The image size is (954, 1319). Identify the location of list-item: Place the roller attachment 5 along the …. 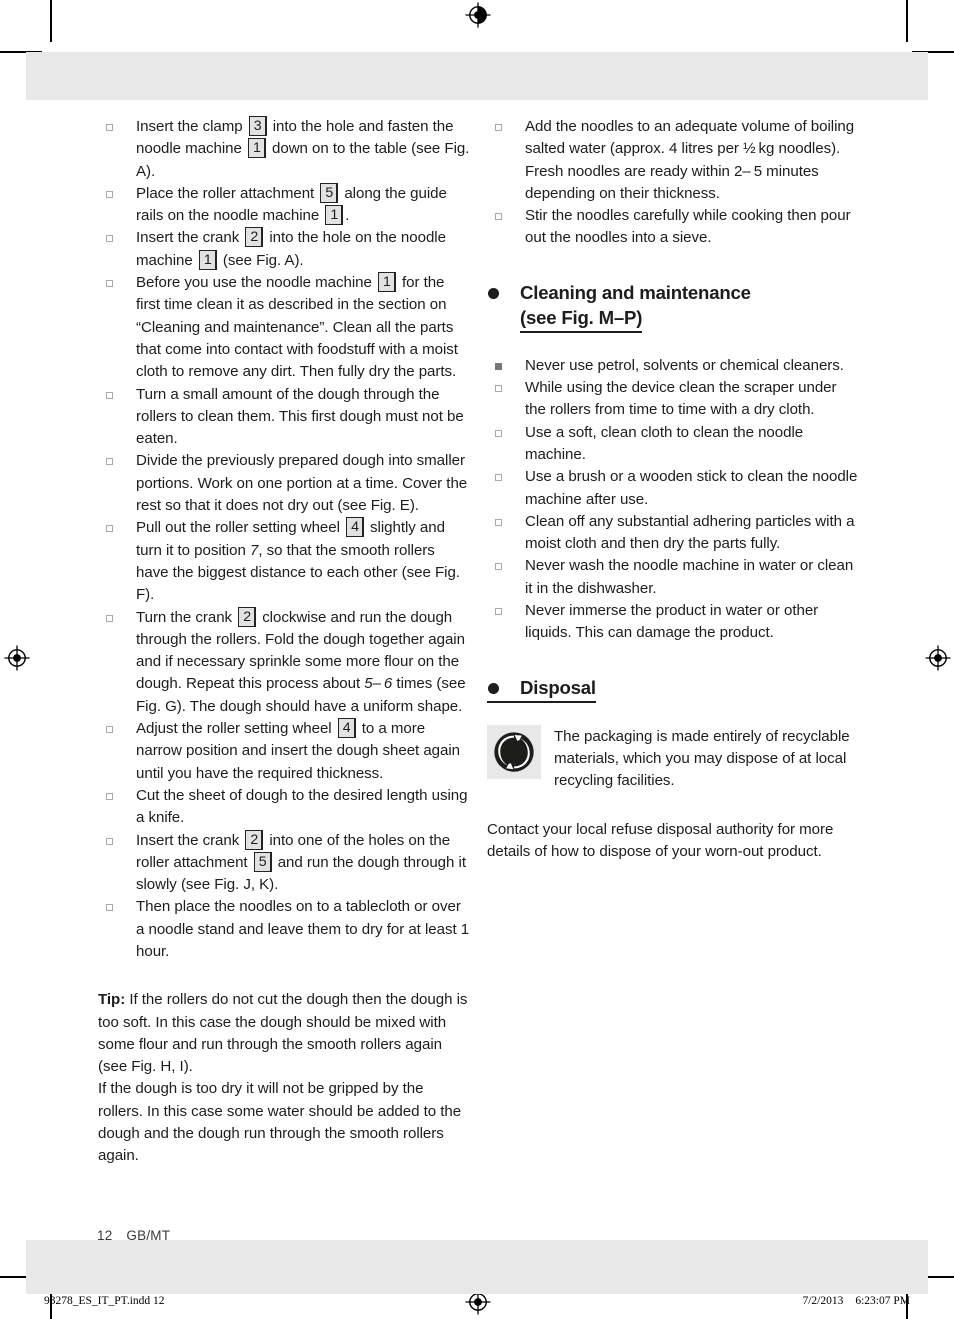
(284, 205).